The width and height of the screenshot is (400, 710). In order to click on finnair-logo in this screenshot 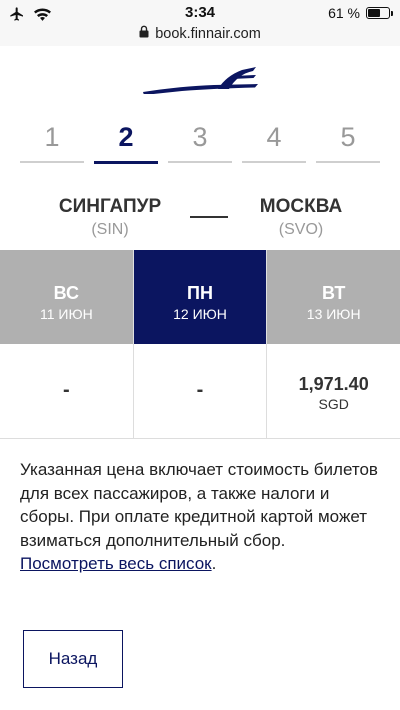, I will do `click(200, 81)`.